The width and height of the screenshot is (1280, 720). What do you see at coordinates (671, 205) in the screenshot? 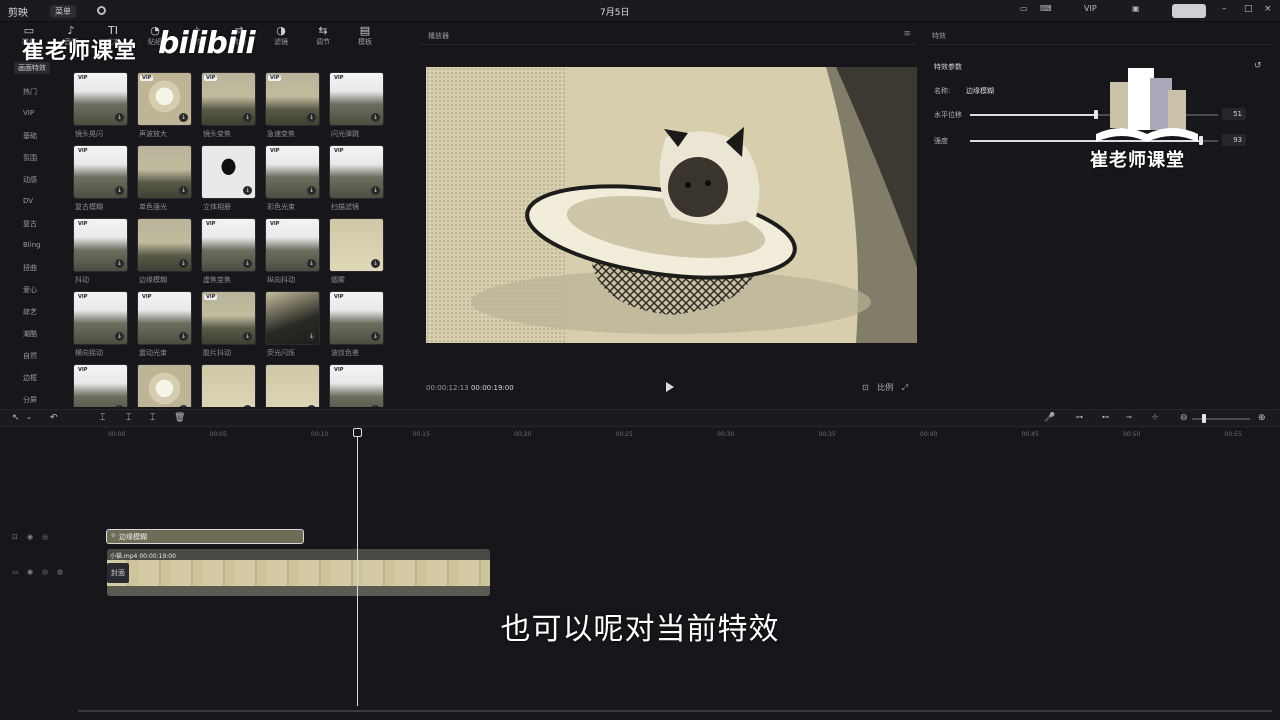
I see `video-preview` at bounding box center [671, 205].